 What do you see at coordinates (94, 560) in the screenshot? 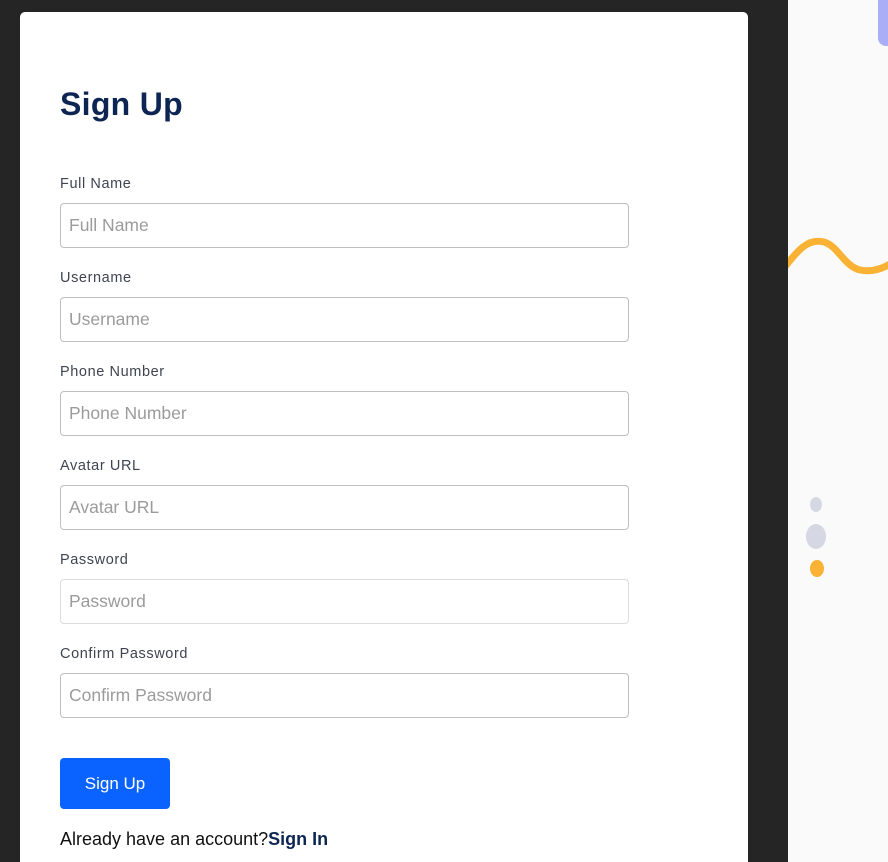
I see `password-label: Password` at bounding box center [94, 560].